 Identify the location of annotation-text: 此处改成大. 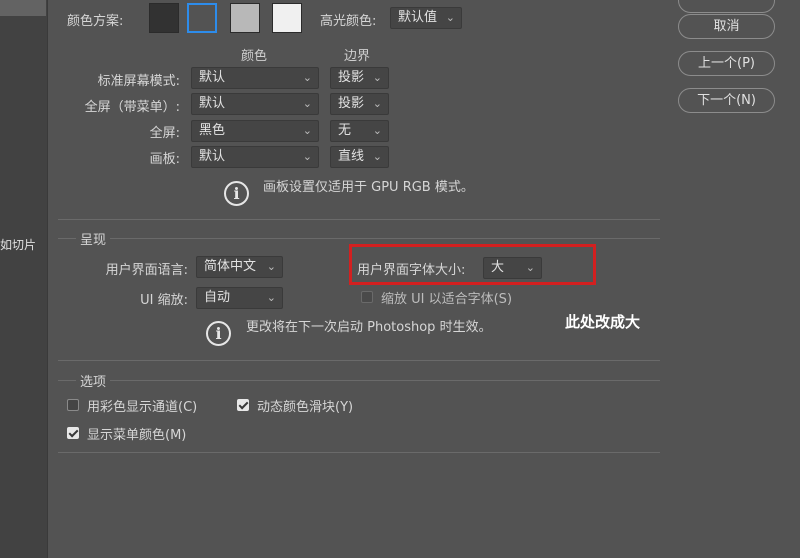
(603, 322).